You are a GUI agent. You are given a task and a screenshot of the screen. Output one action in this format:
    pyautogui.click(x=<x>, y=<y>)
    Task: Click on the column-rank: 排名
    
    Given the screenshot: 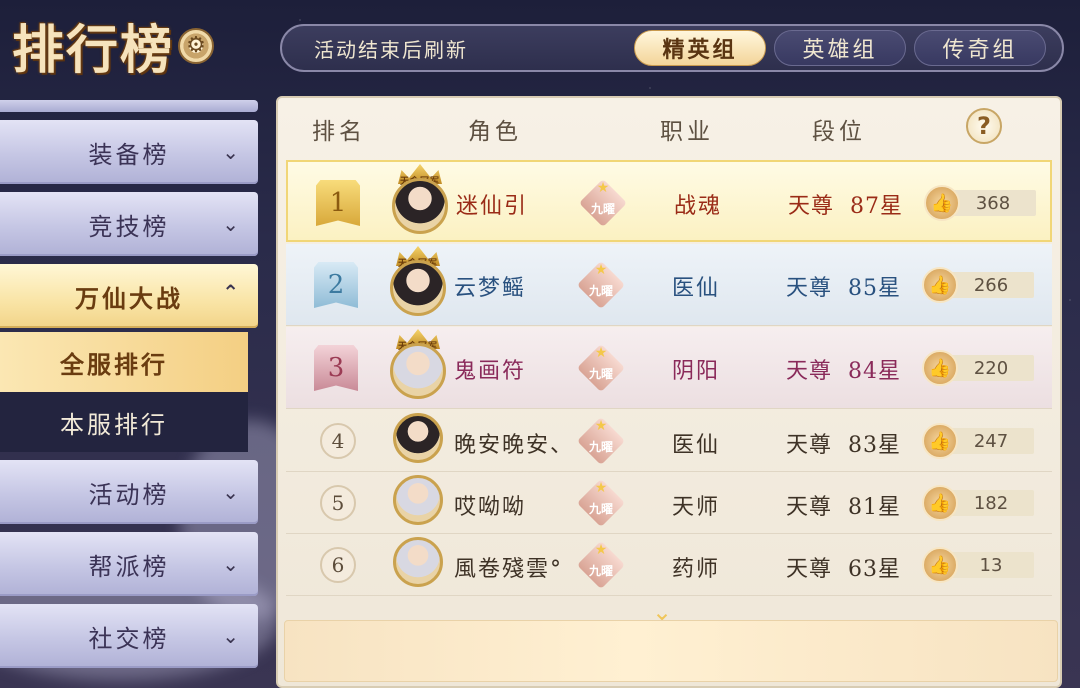 What is the action you would take?
    pyautogui.click(x=339, y=132)
    